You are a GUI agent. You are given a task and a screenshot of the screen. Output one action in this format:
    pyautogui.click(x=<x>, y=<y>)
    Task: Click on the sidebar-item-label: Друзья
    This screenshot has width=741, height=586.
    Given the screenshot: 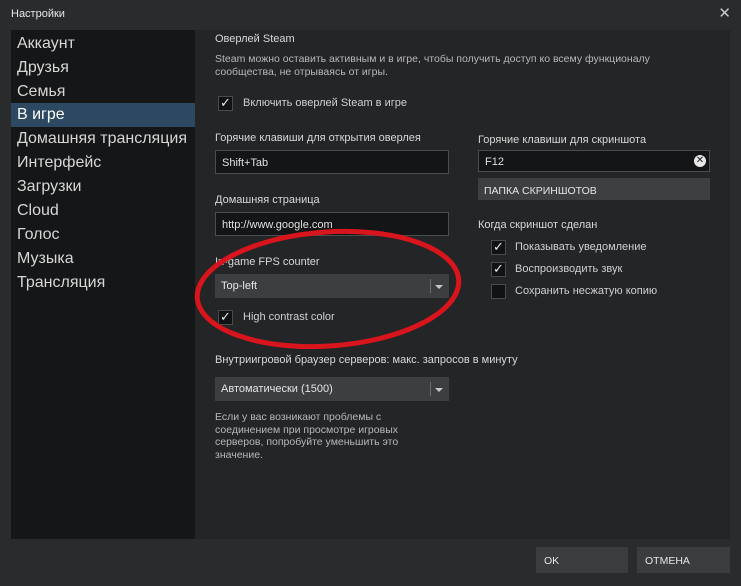 What is the action you would take?
    pyautogui.click(x=43, y=67)
    